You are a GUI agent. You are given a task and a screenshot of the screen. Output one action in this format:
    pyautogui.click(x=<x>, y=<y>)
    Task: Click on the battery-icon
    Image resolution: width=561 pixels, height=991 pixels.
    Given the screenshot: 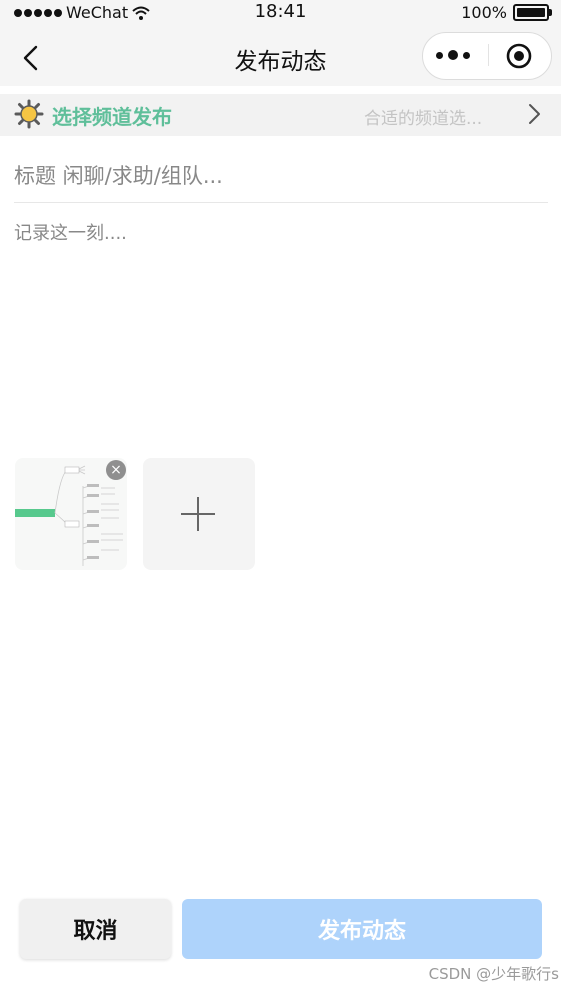 What is the action you would take?
    pyautogui.click(x=532, y=12)
    